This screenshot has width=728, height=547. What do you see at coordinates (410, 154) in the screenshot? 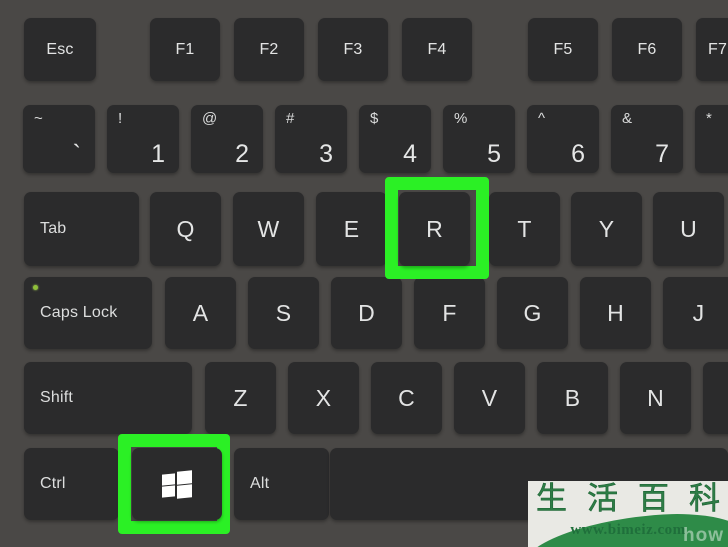
I see `key-legend-lower: 4` at bounding box center [410, 154].